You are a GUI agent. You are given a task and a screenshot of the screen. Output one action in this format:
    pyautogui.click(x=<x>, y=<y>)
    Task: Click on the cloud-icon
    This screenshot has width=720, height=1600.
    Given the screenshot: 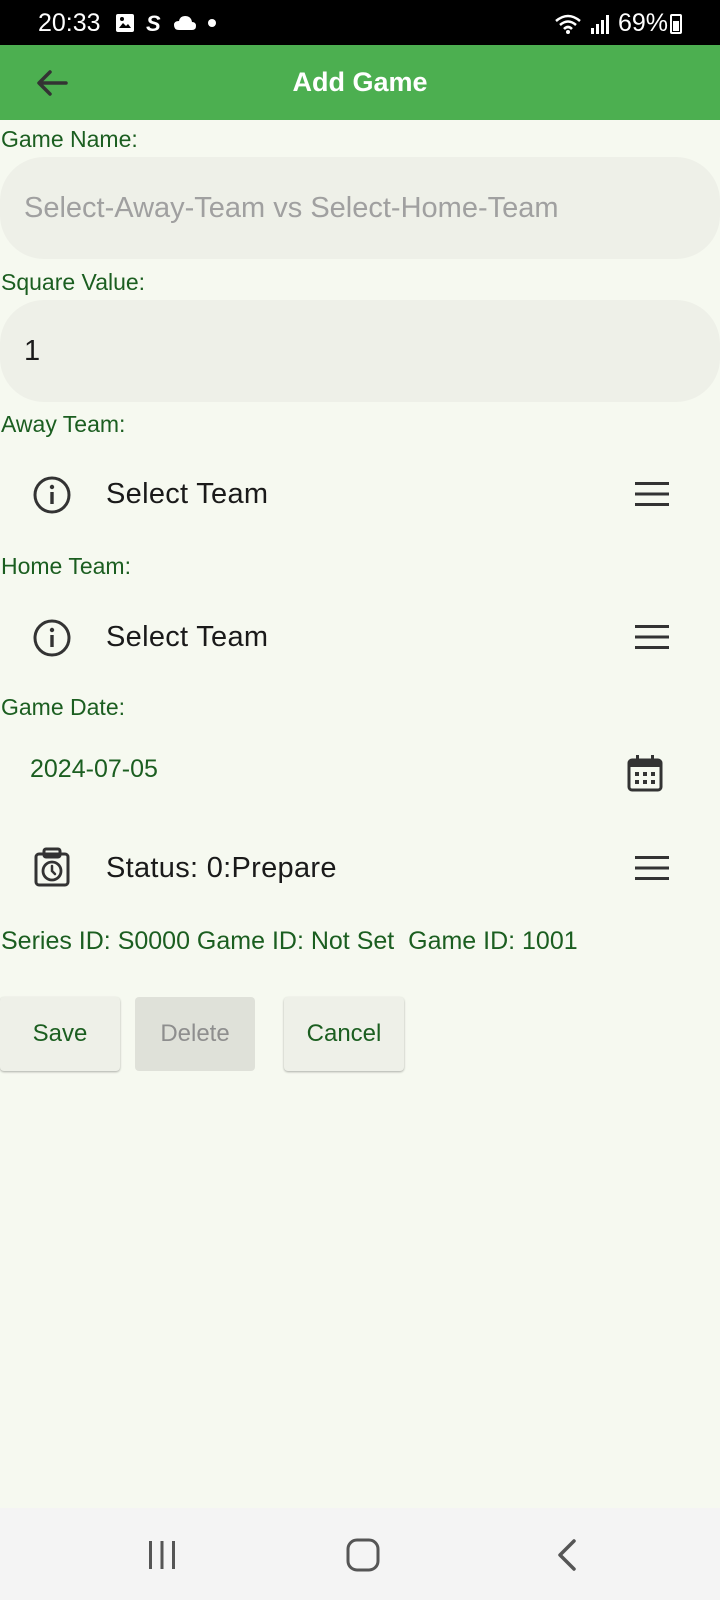 What is the action you would take?
    pyautogui.click(x=185, y=23)
    